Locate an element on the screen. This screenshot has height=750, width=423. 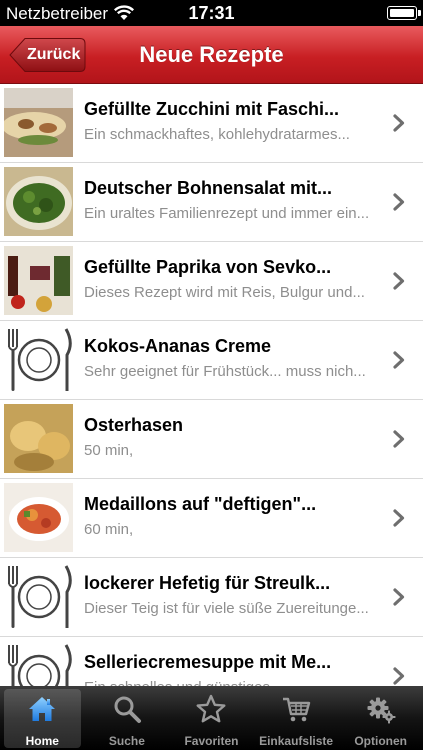
back-button-label: Zurück is located at coordinates (54, 54).